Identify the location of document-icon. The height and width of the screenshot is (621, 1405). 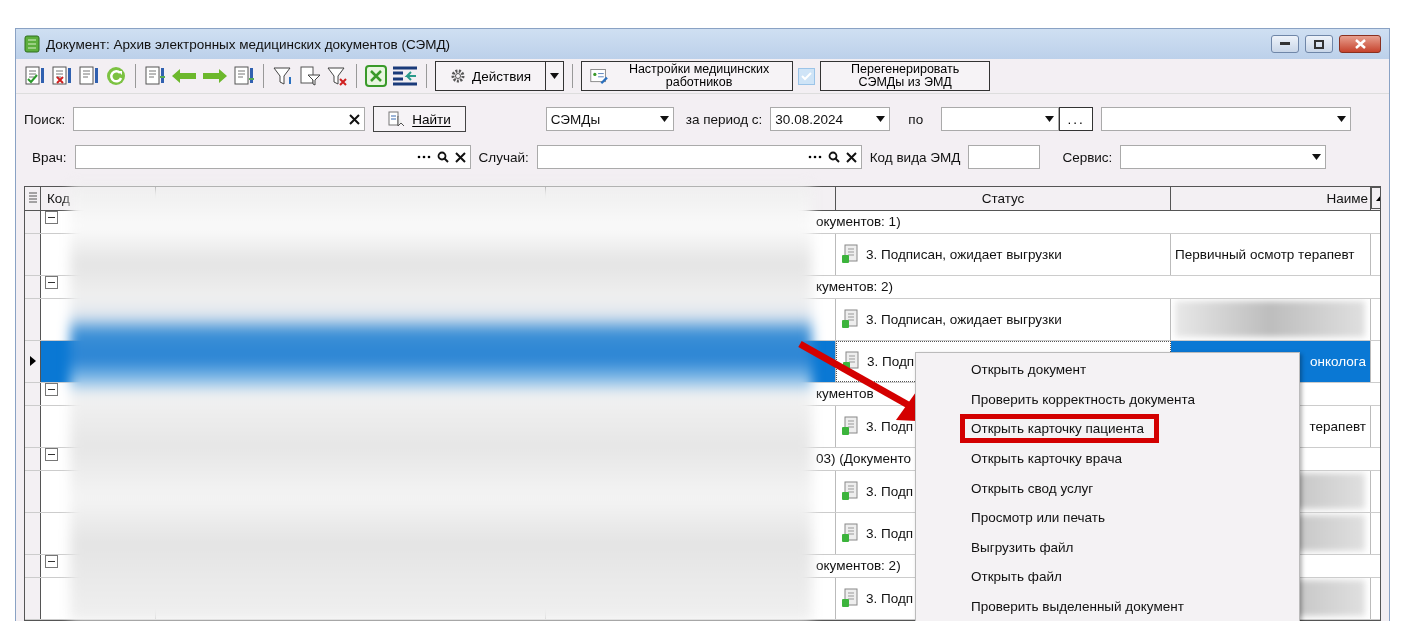
(89, 76).